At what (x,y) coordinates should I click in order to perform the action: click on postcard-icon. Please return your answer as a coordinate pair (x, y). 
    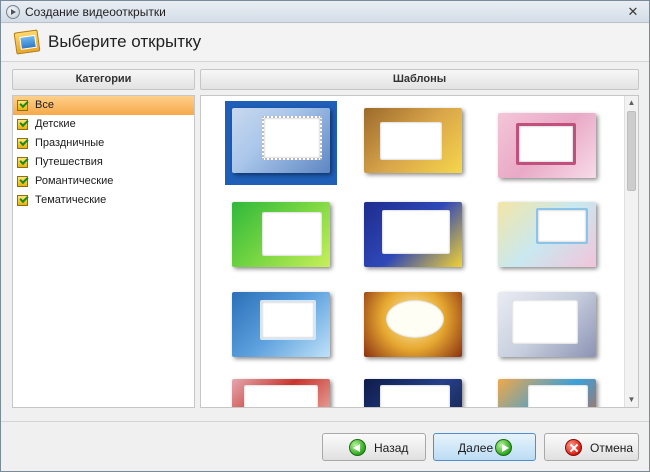
    Looking at the image, I should click on (27, 42).